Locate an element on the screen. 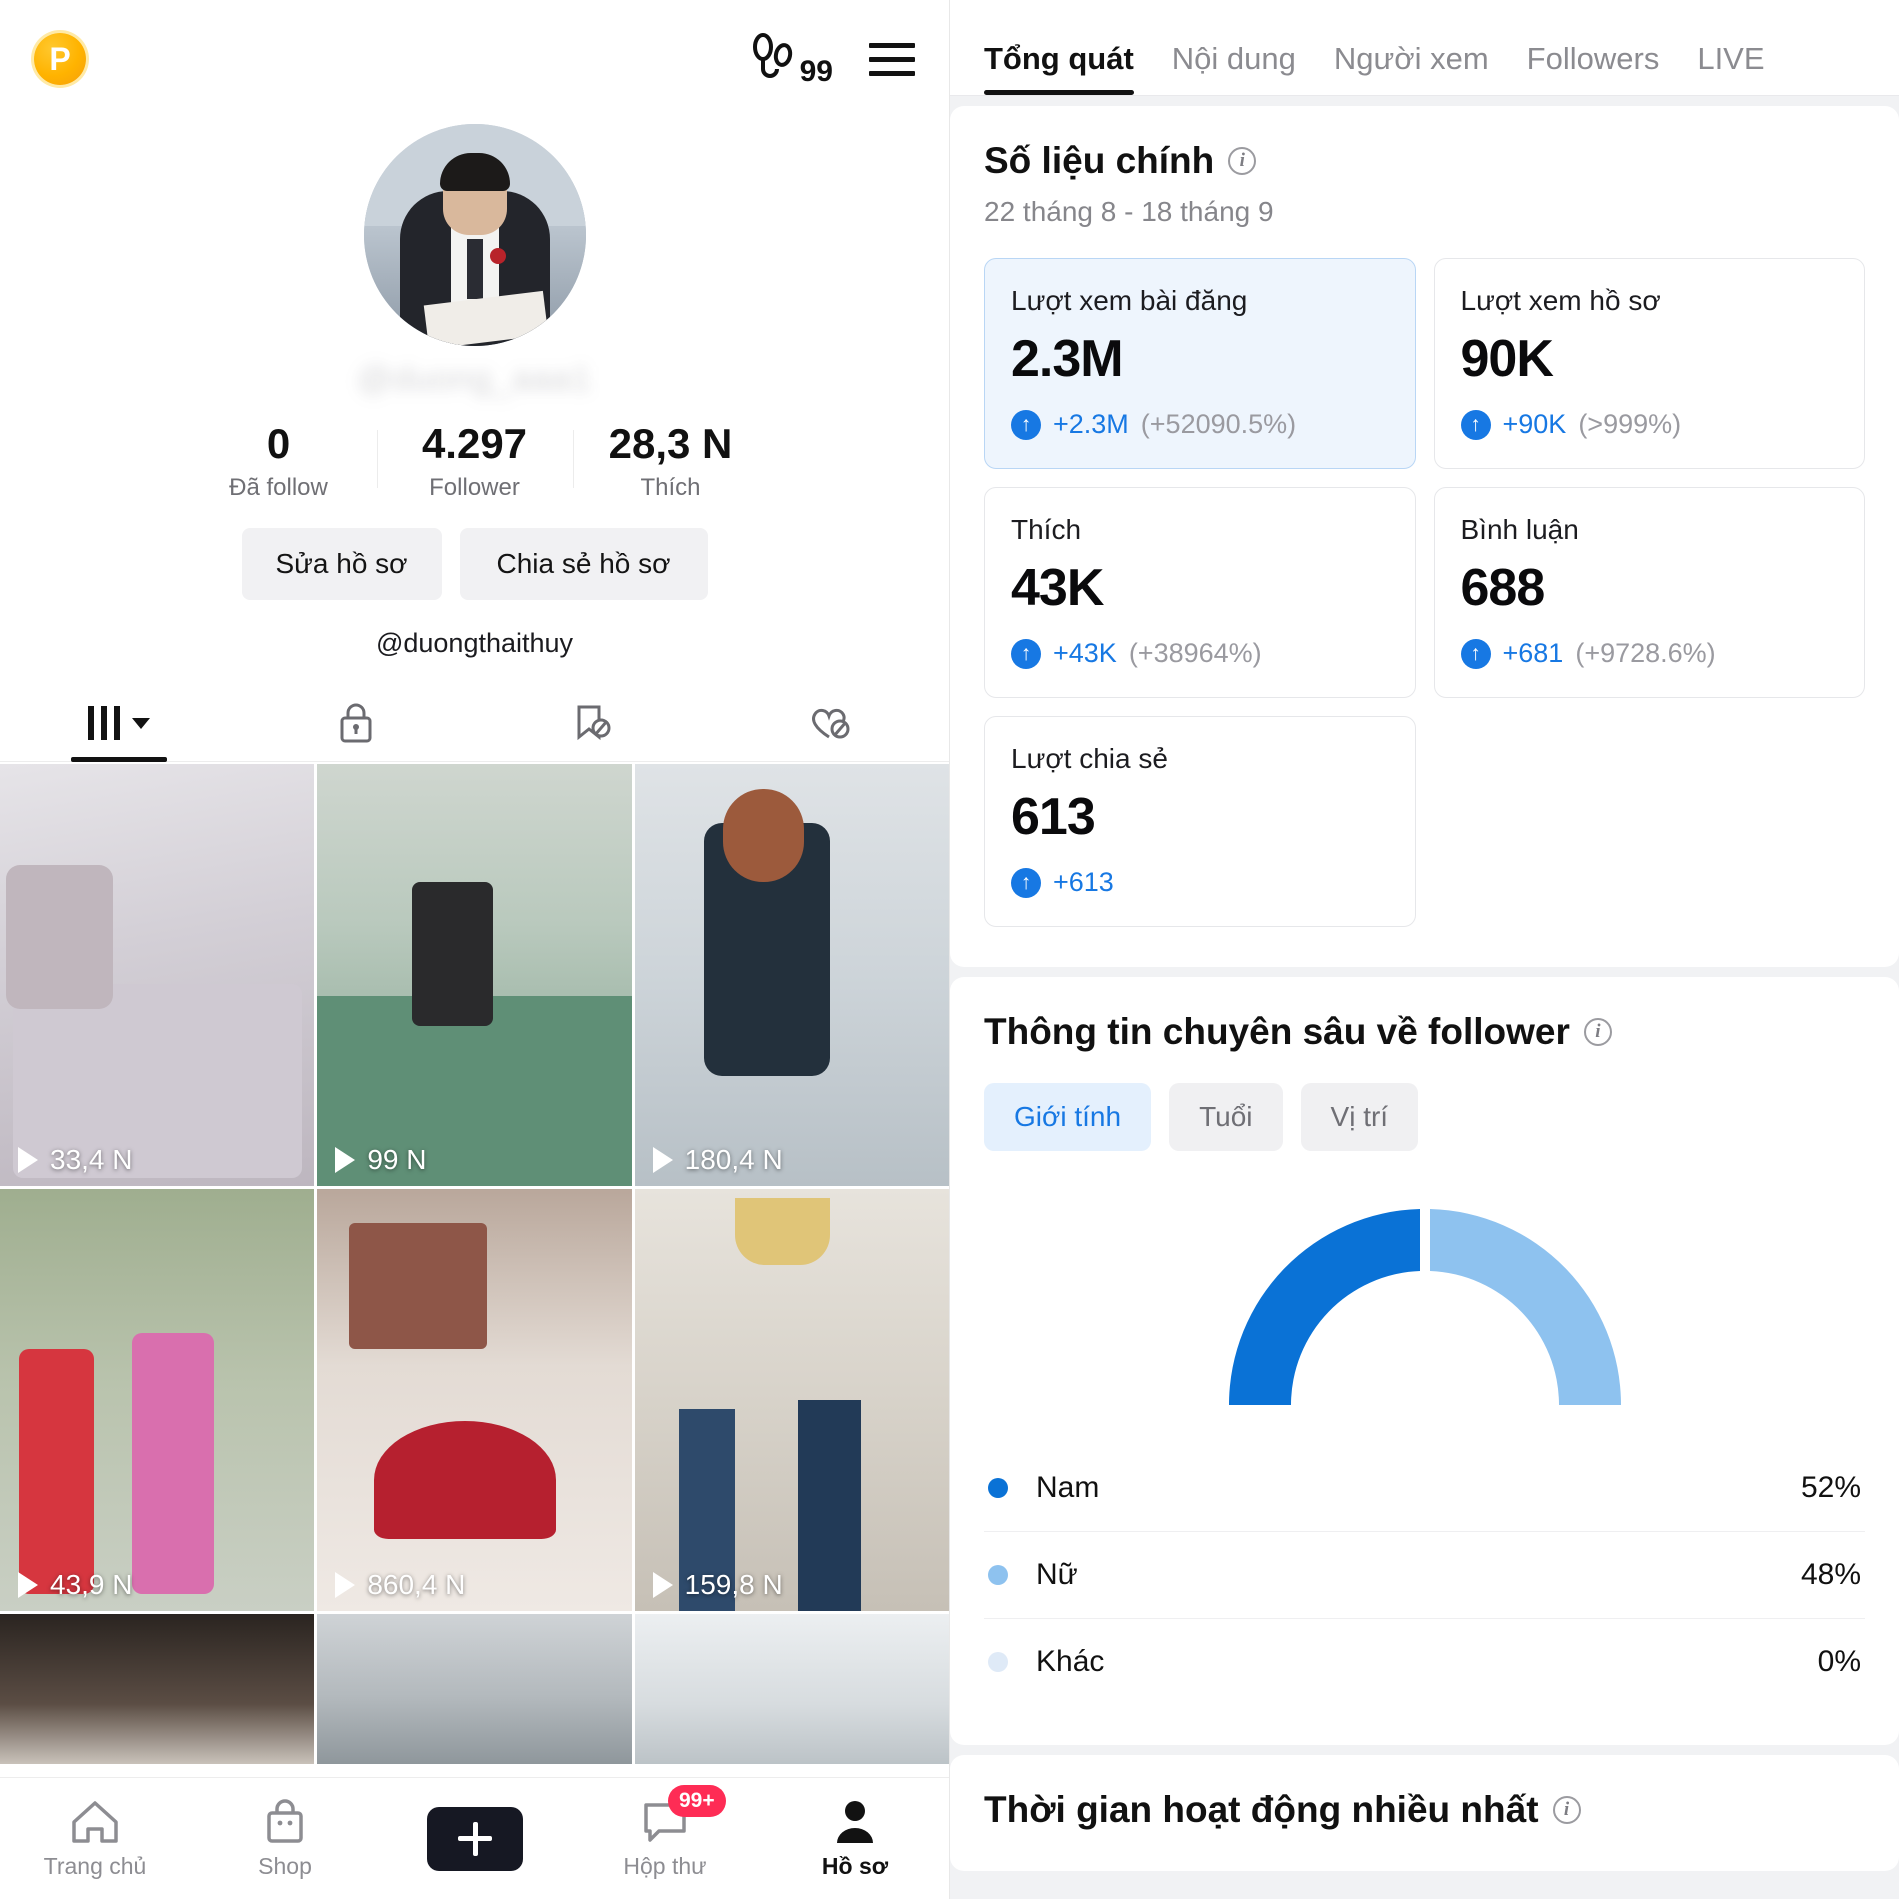 This screenshot has height=1899, width=1899. metric-value: 613 is located at coordinates (1053, 817).